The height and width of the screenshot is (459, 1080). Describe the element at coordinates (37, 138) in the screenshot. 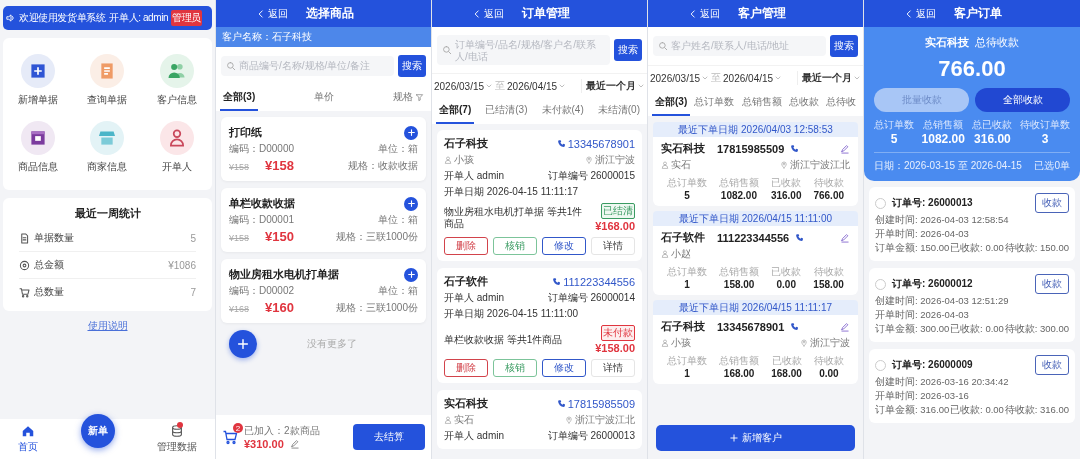

I see `box-icon` at that location.